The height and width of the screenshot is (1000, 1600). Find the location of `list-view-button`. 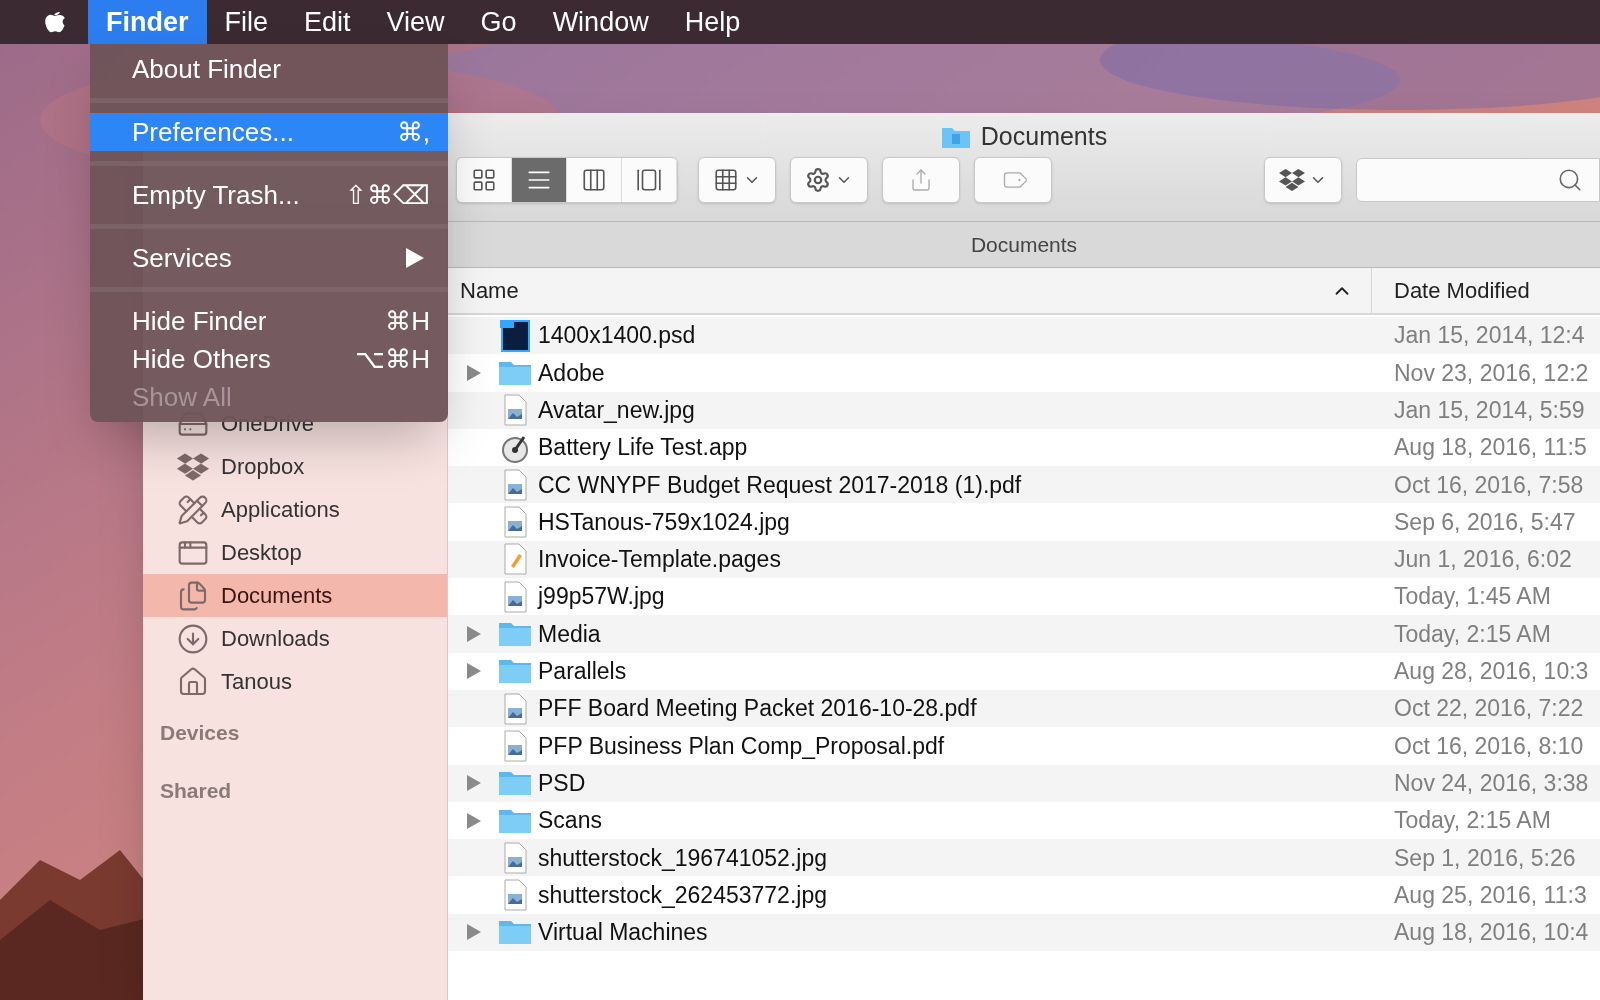

list-view-button is located at coordinates (539, 180).